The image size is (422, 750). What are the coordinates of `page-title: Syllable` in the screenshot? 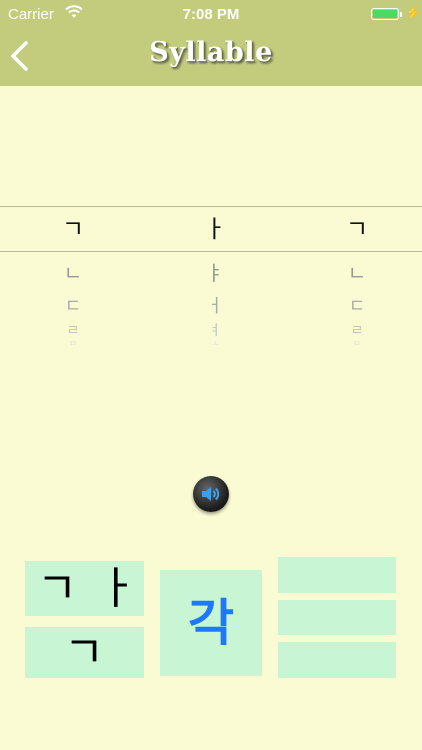 It's located at (211, 52).